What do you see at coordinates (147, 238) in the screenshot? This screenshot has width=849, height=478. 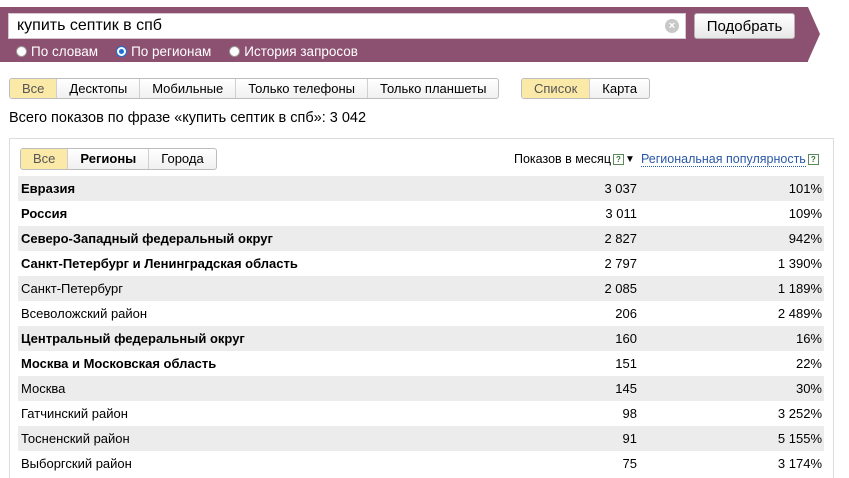 I see `region-name: Северо-Западный федеральный округ` at bounding box center [147, 238].